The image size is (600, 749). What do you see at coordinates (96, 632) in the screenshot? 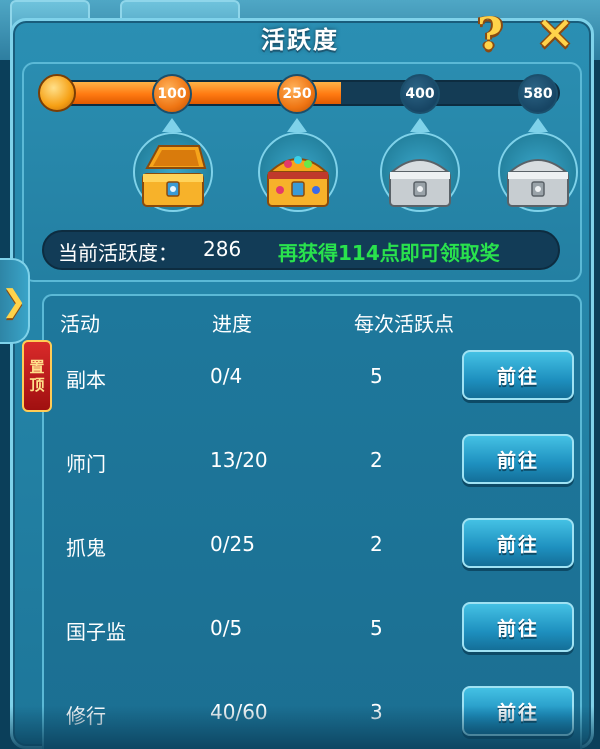
I see `activity-name: 国子监` at bounding box center [96, 632].